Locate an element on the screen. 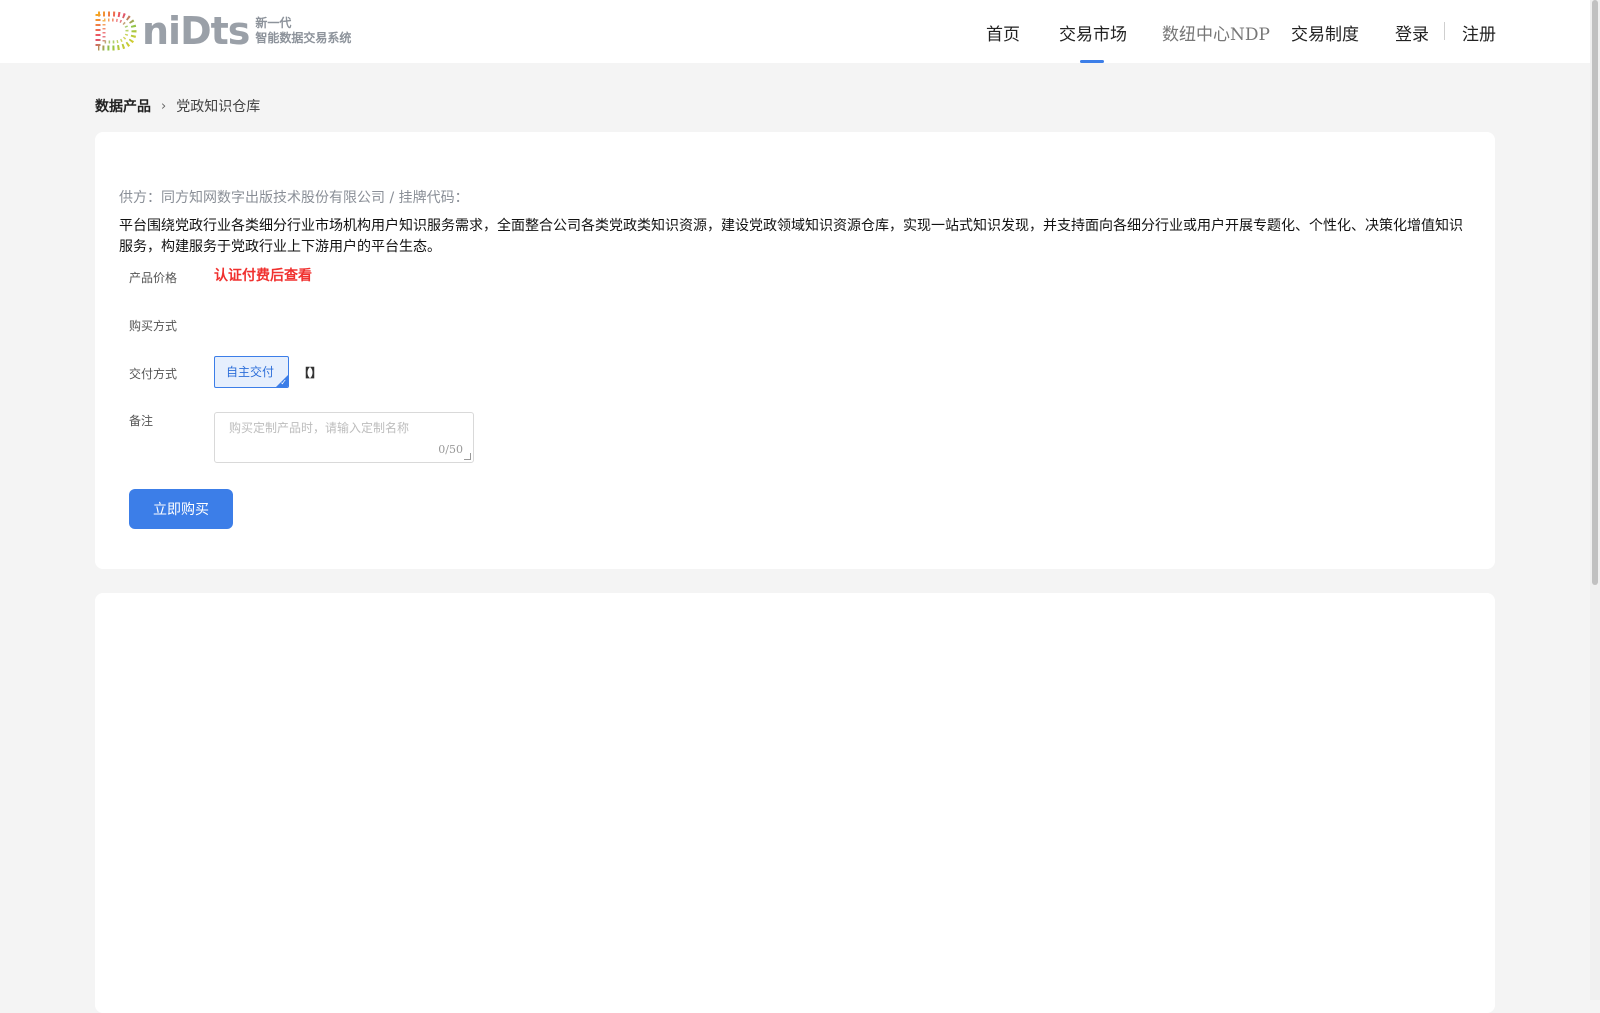  page-scrollbar-thumb is located at coordinates (1595, 292).